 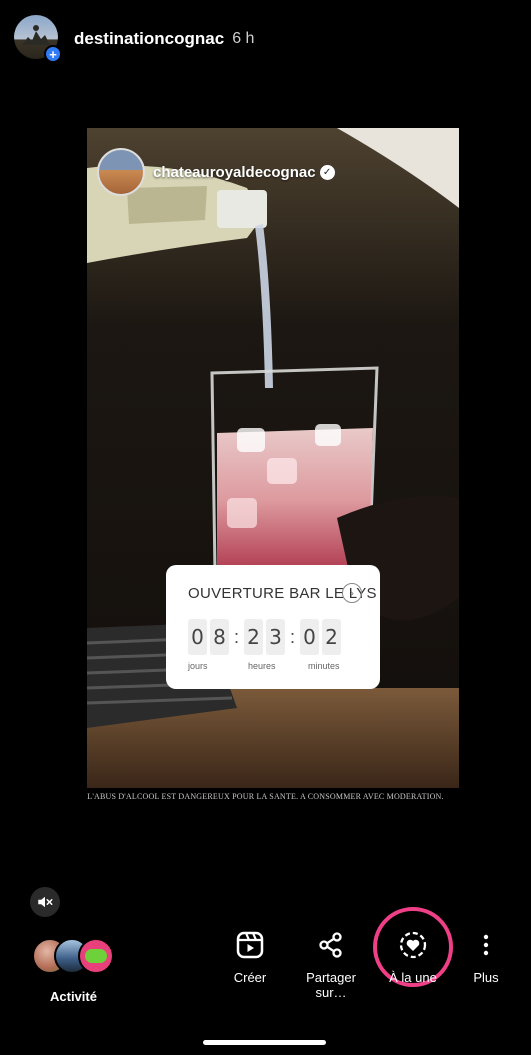 What do you see at coordinates (275, 637) in the screenshot?
I see `countdown-digit: 3` at bounding box center [275, 637].